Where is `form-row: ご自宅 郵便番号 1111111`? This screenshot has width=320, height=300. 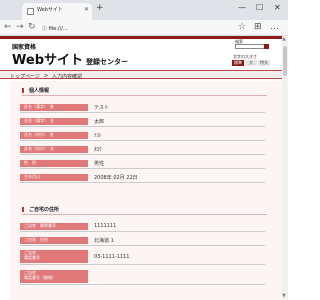 form-row: ご自宅 郵便番号 1111111 is located at coordinates (142, 227).